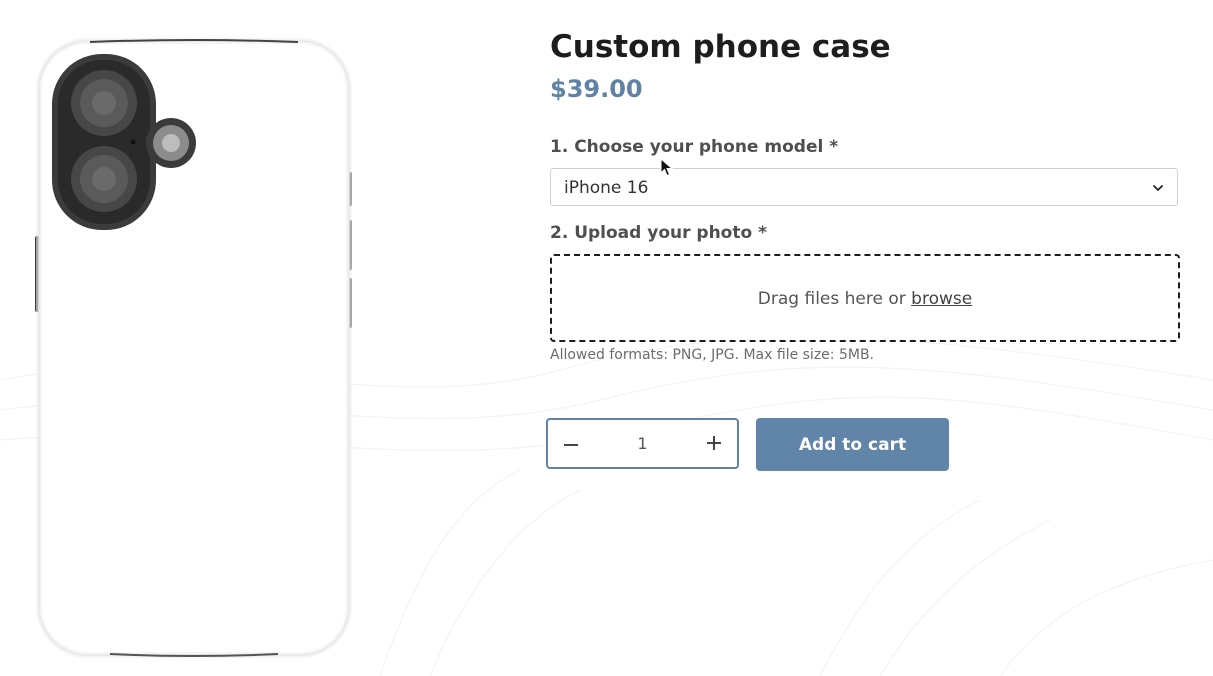  I want to click on chevron-down-icon, so click(1158, 188).